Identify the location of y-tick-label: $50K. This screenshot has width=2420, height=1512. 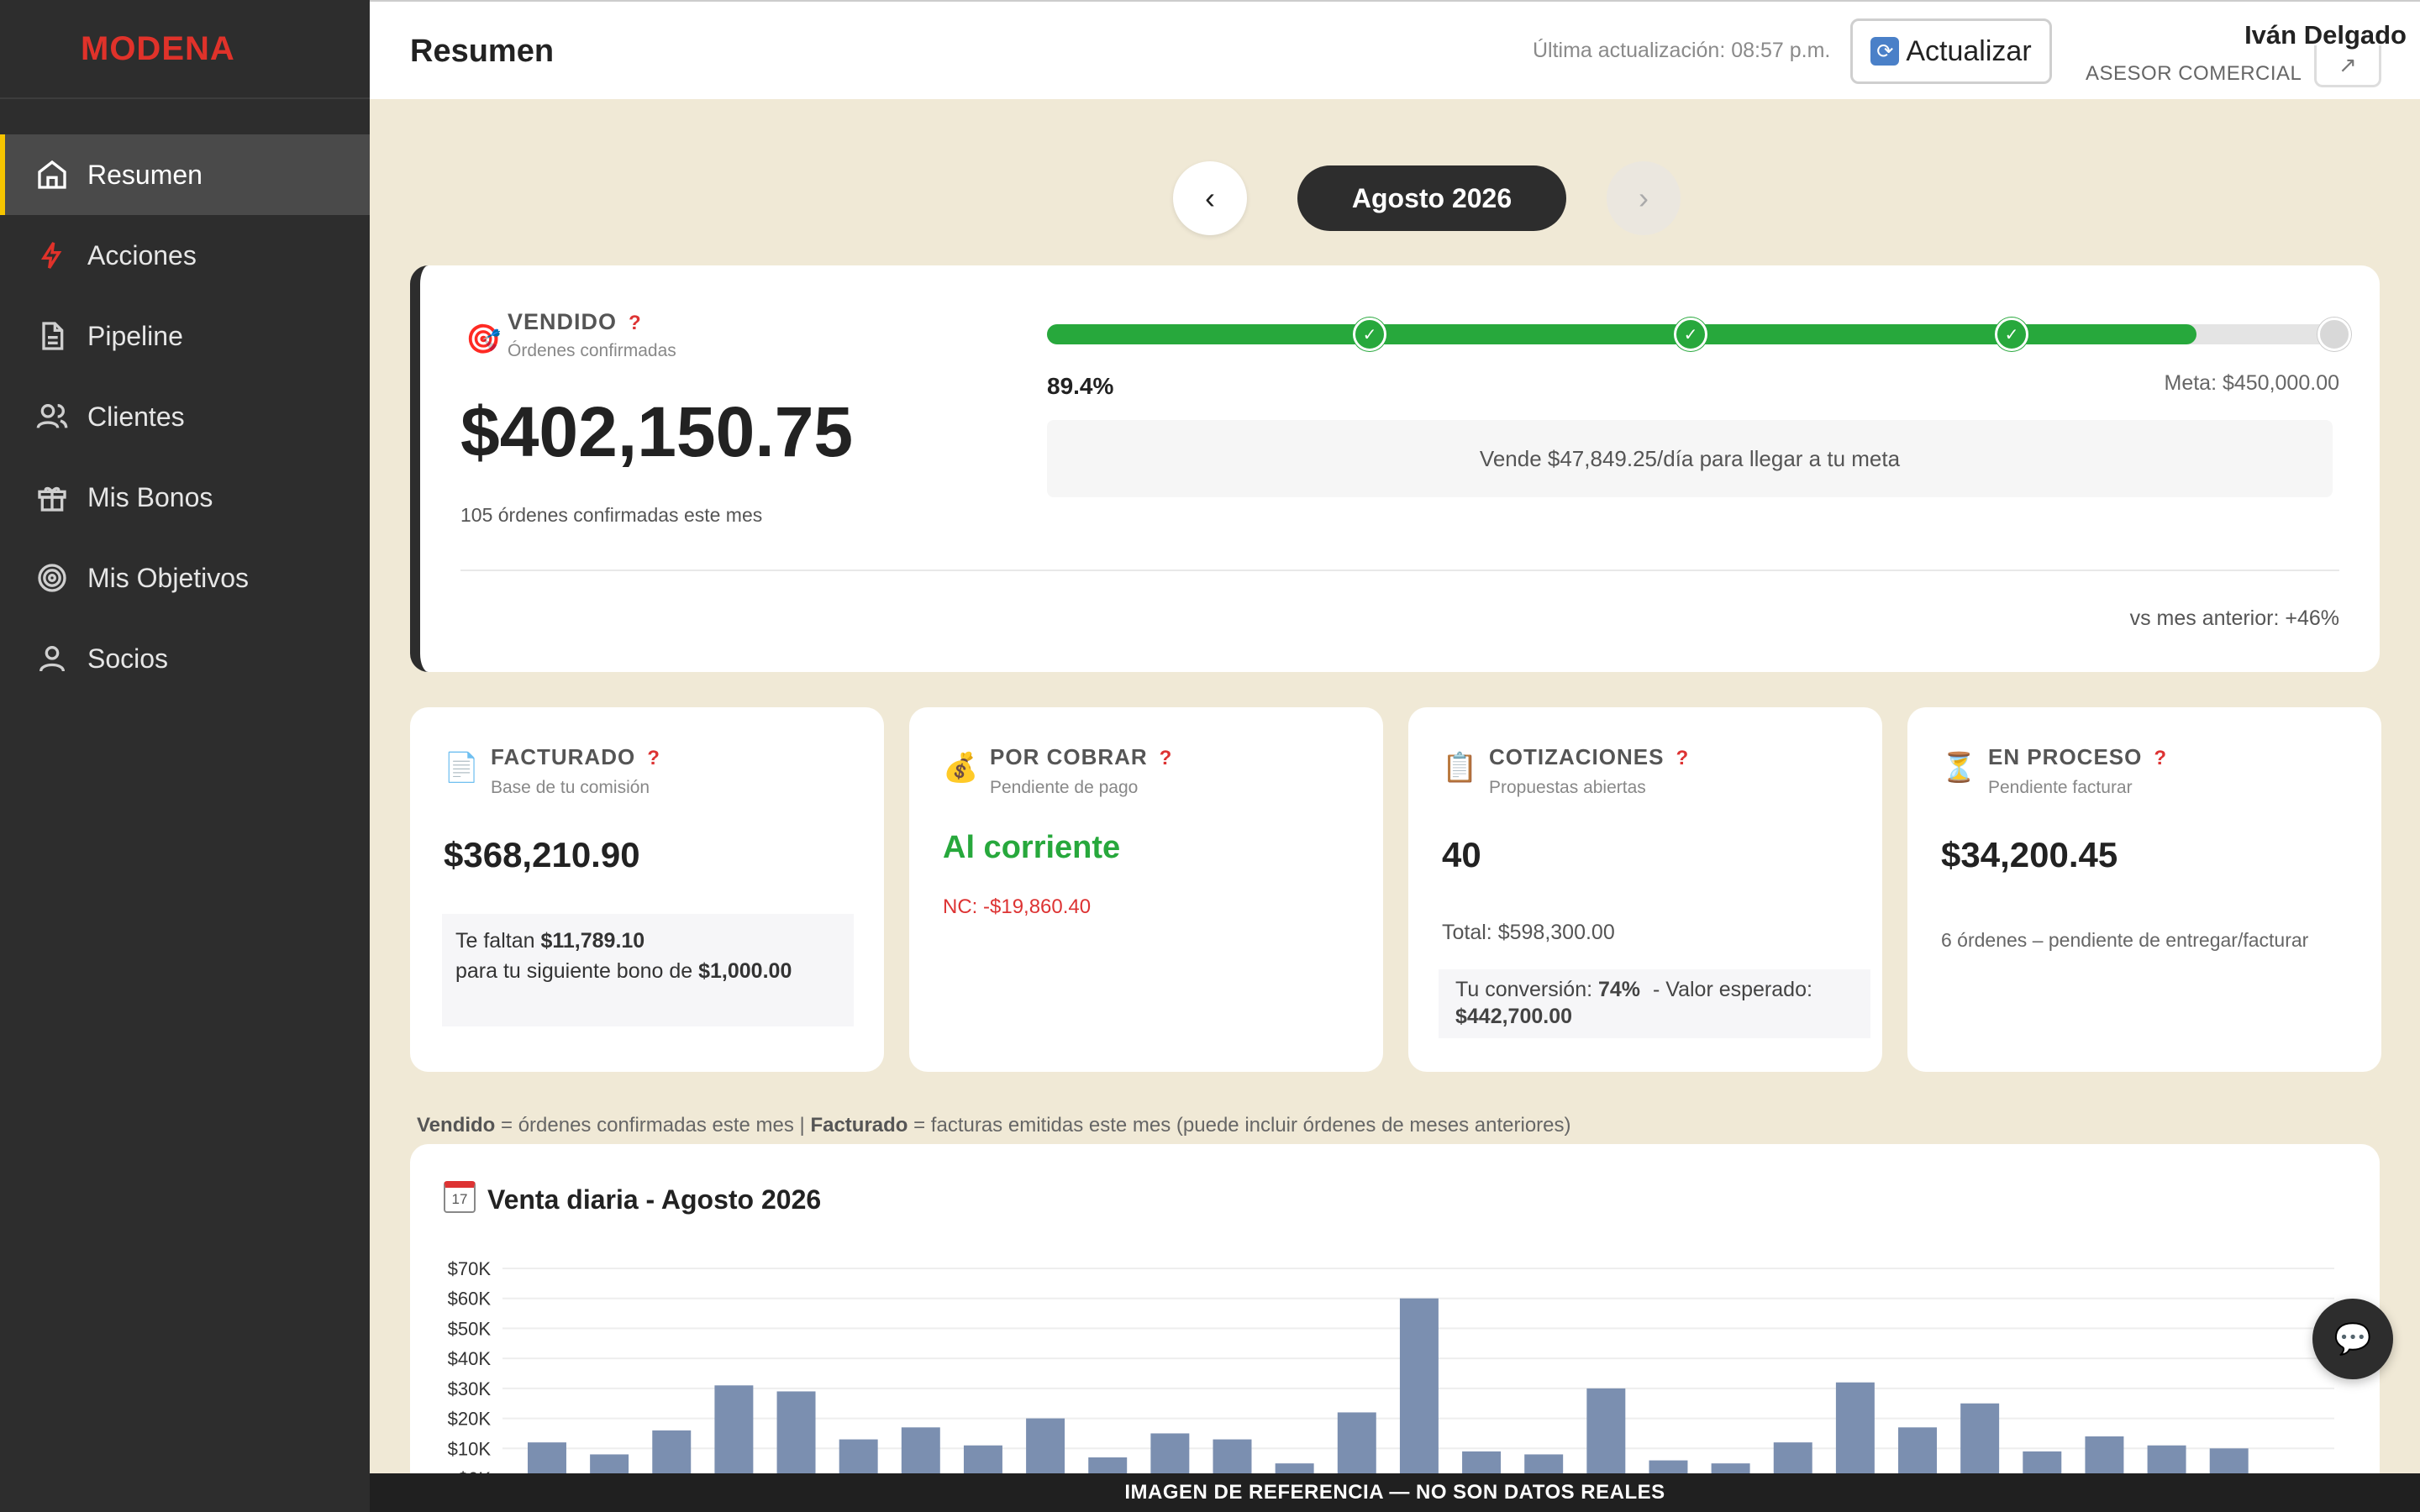
(470, 1328).